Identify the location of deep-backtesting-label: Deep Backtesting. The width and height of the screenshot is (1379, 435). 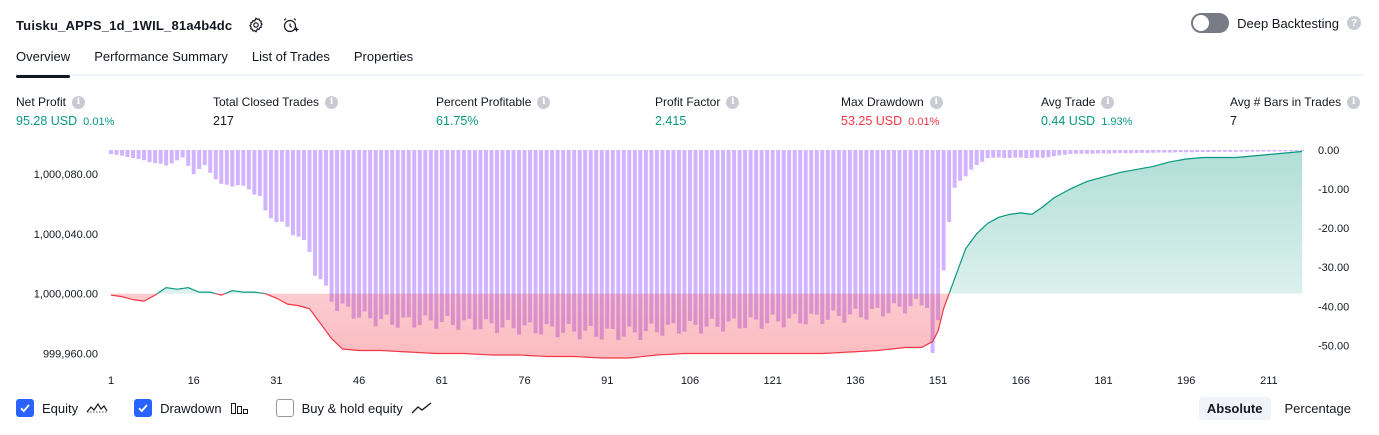
(1288, 23).